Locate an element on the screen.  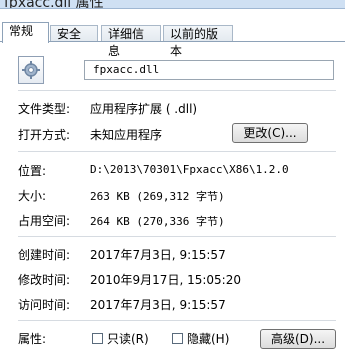
window-title: fpxacc.dll 属性 is located at coordinates (54, 4).